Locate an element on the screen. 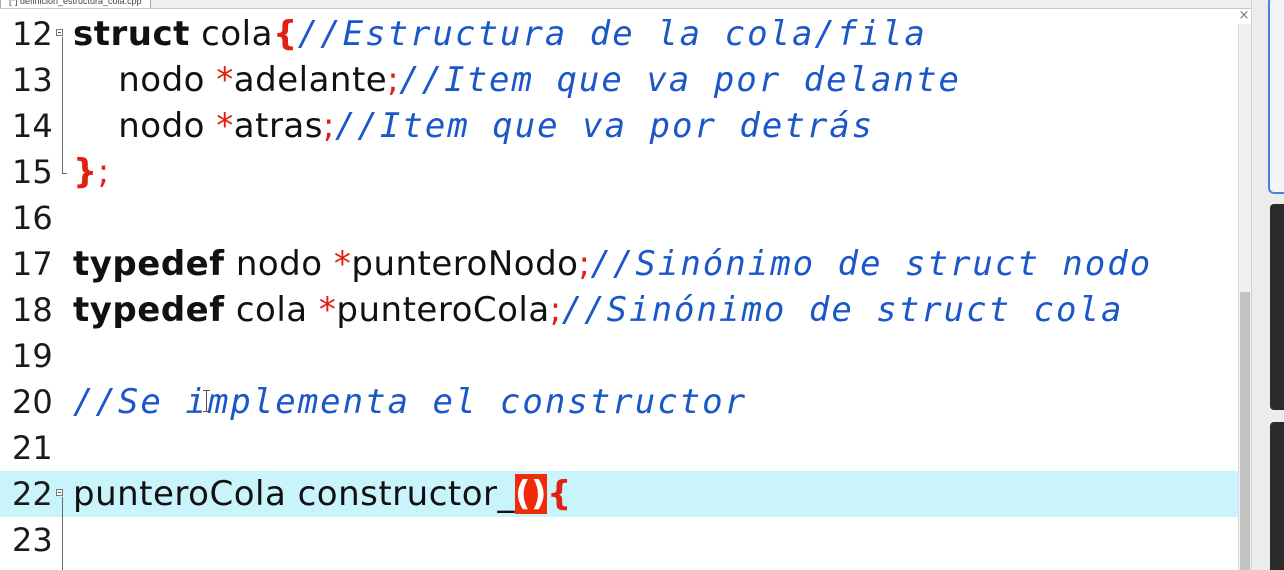  comment-token: //Se implementa el constructor is located at coordinates (410, 402).